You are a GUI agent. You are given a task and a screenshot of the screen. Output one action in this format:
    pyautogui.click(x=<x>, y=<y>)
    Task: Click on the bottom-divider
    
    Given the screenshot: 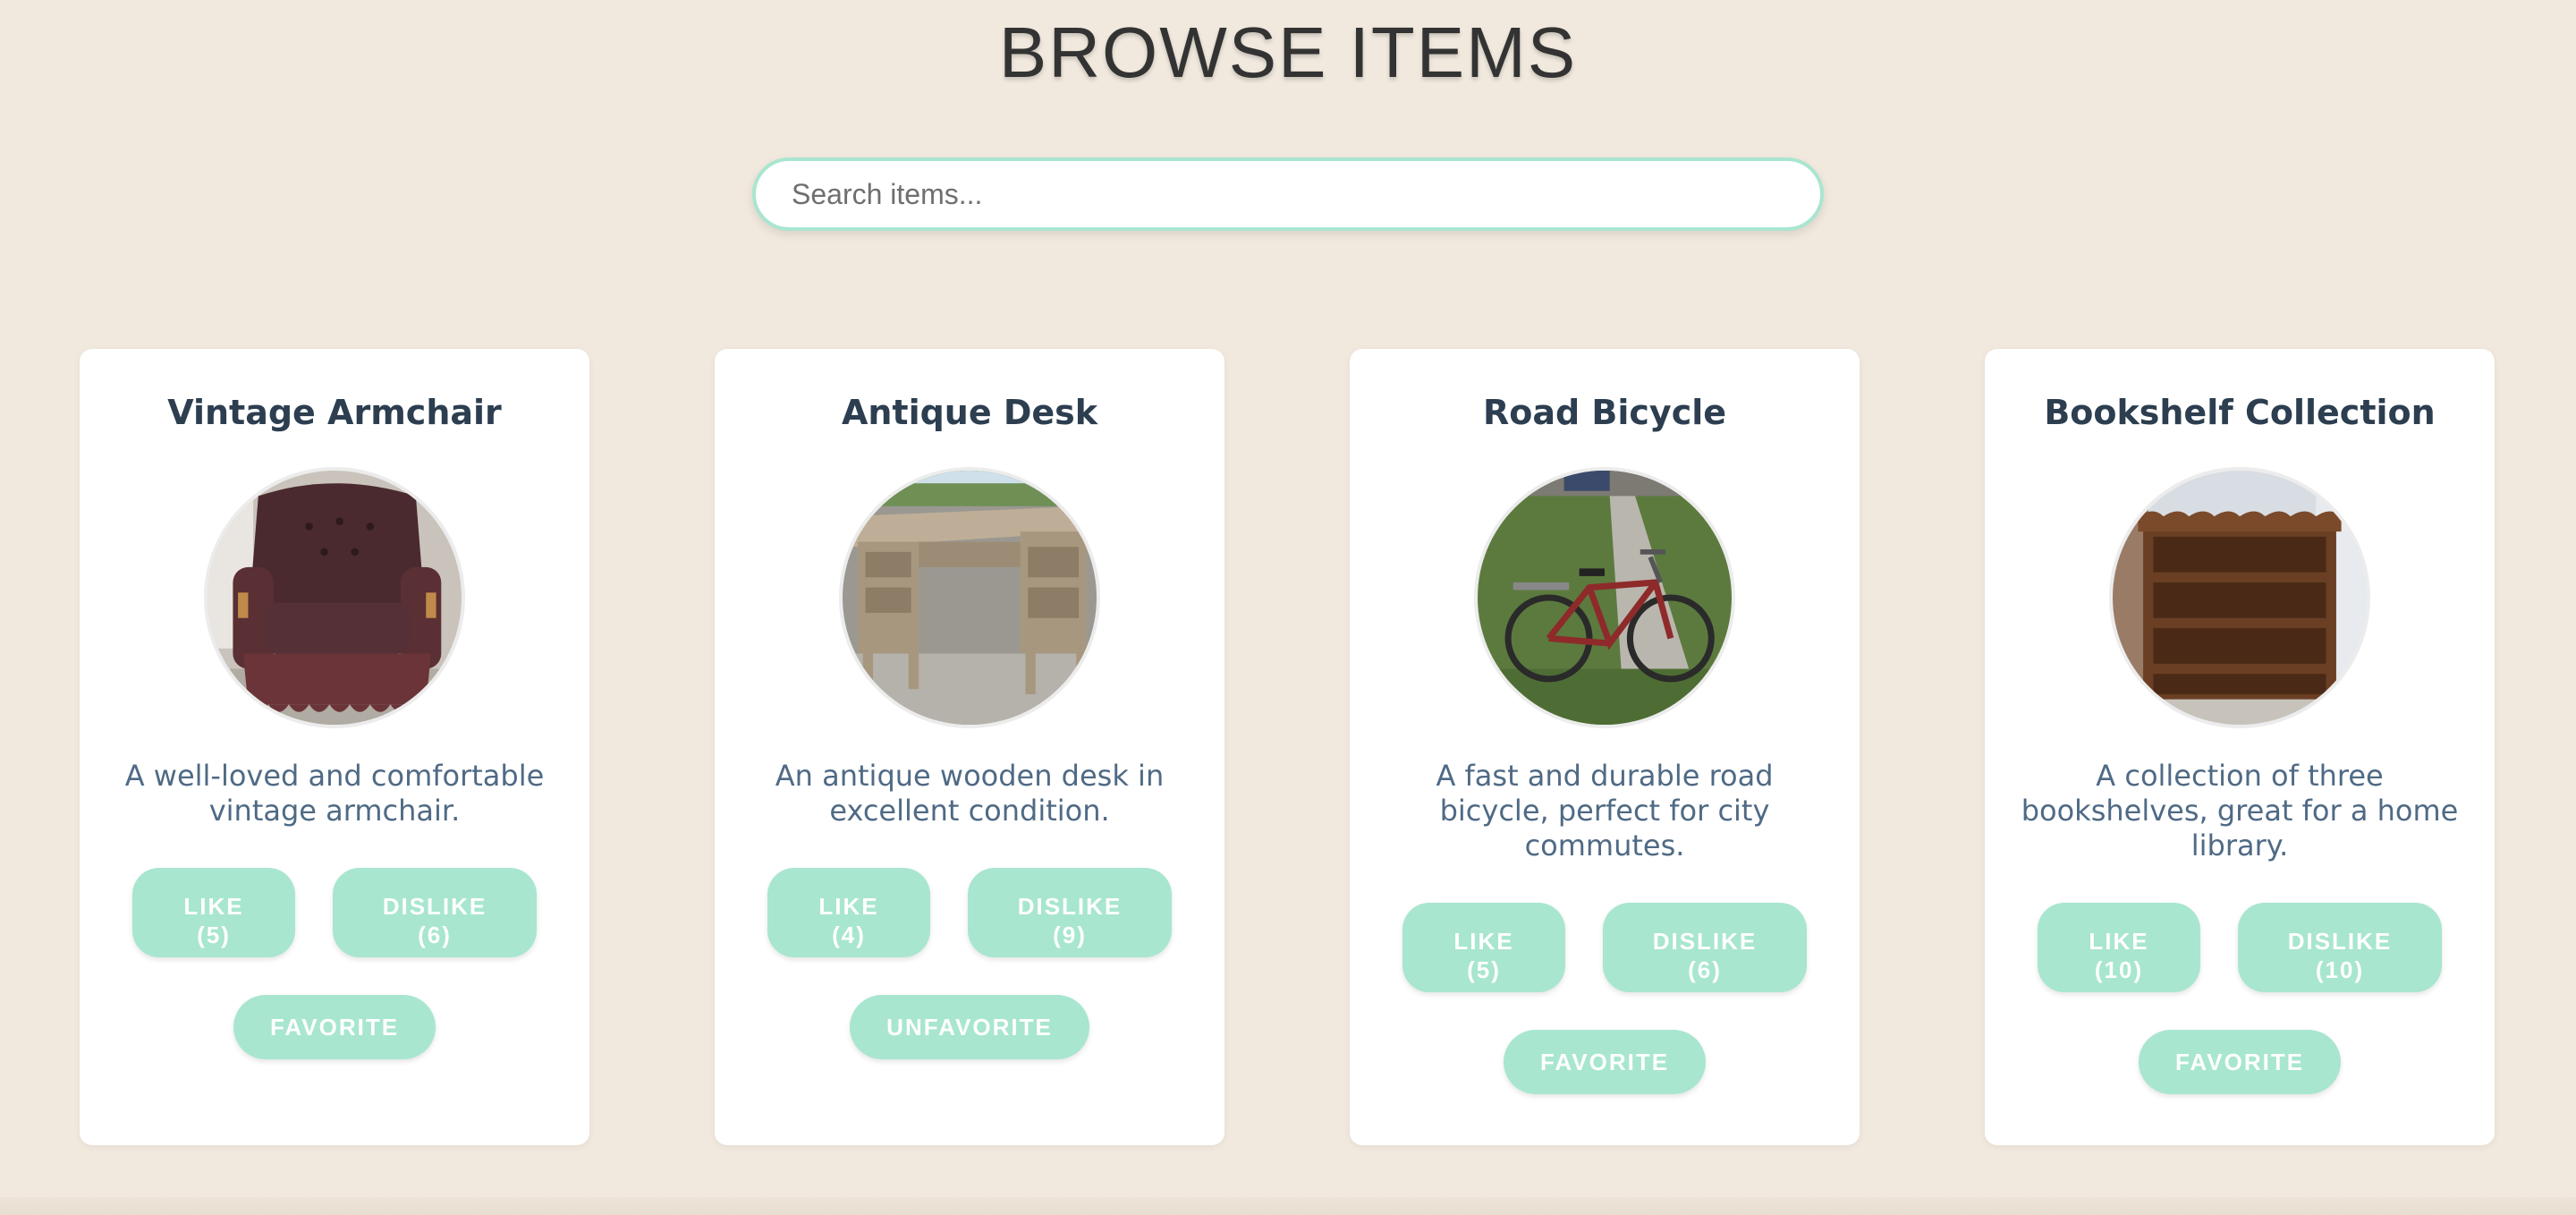 What is the action you would take?
    pyautogui.click(x=1288, y=1206)
    